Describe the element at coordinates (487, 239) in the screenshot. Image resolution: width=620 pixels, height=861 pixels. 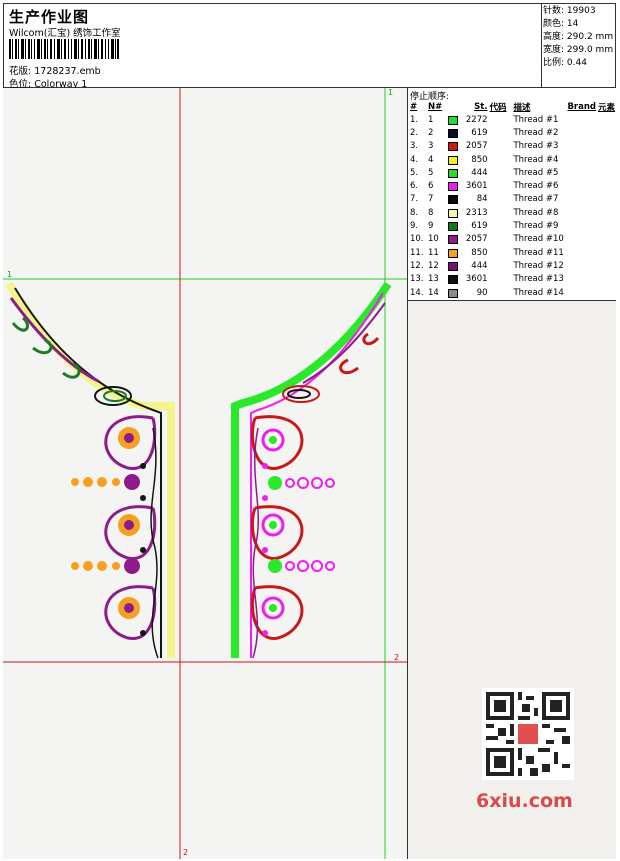
I see `thread-row: 10. 10 2057 Thread #10` at that location.